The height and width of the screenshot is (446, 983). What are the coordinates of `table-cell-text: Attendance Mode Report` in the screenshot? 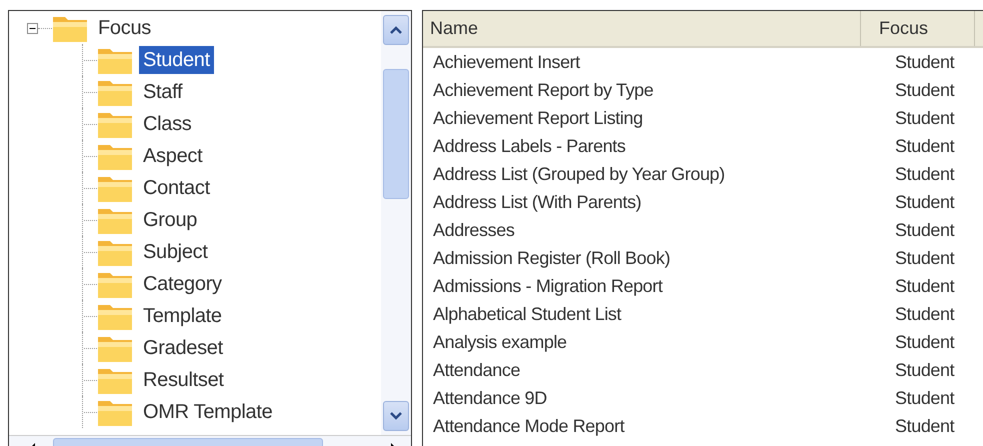 It's located at (529, 426).